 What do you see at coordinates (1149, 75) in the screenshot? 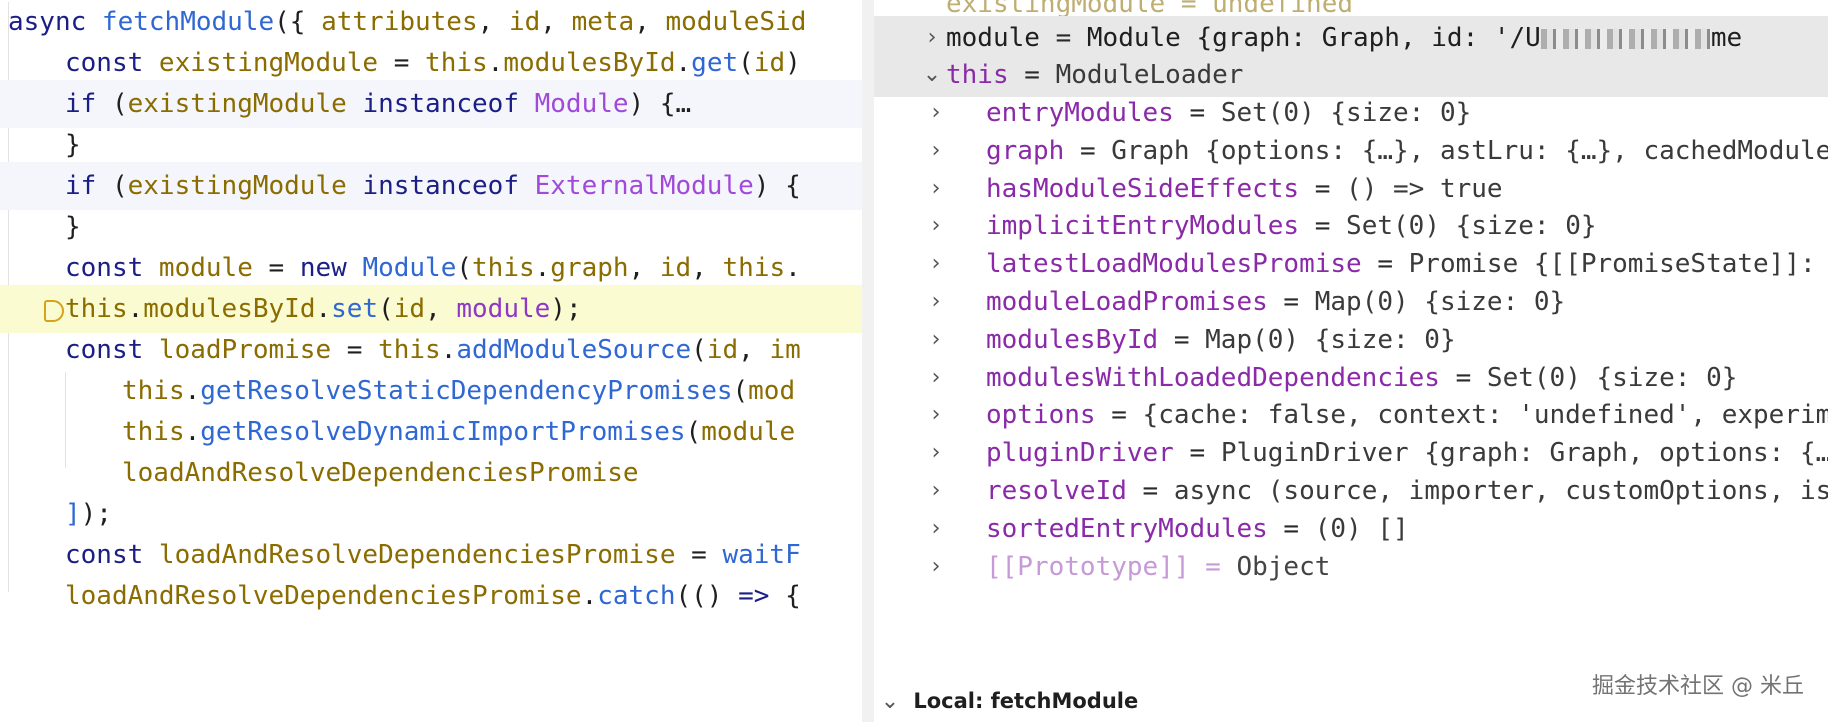
I see `variable-value: ModuleLoader` at bounding box center [1149, 75].